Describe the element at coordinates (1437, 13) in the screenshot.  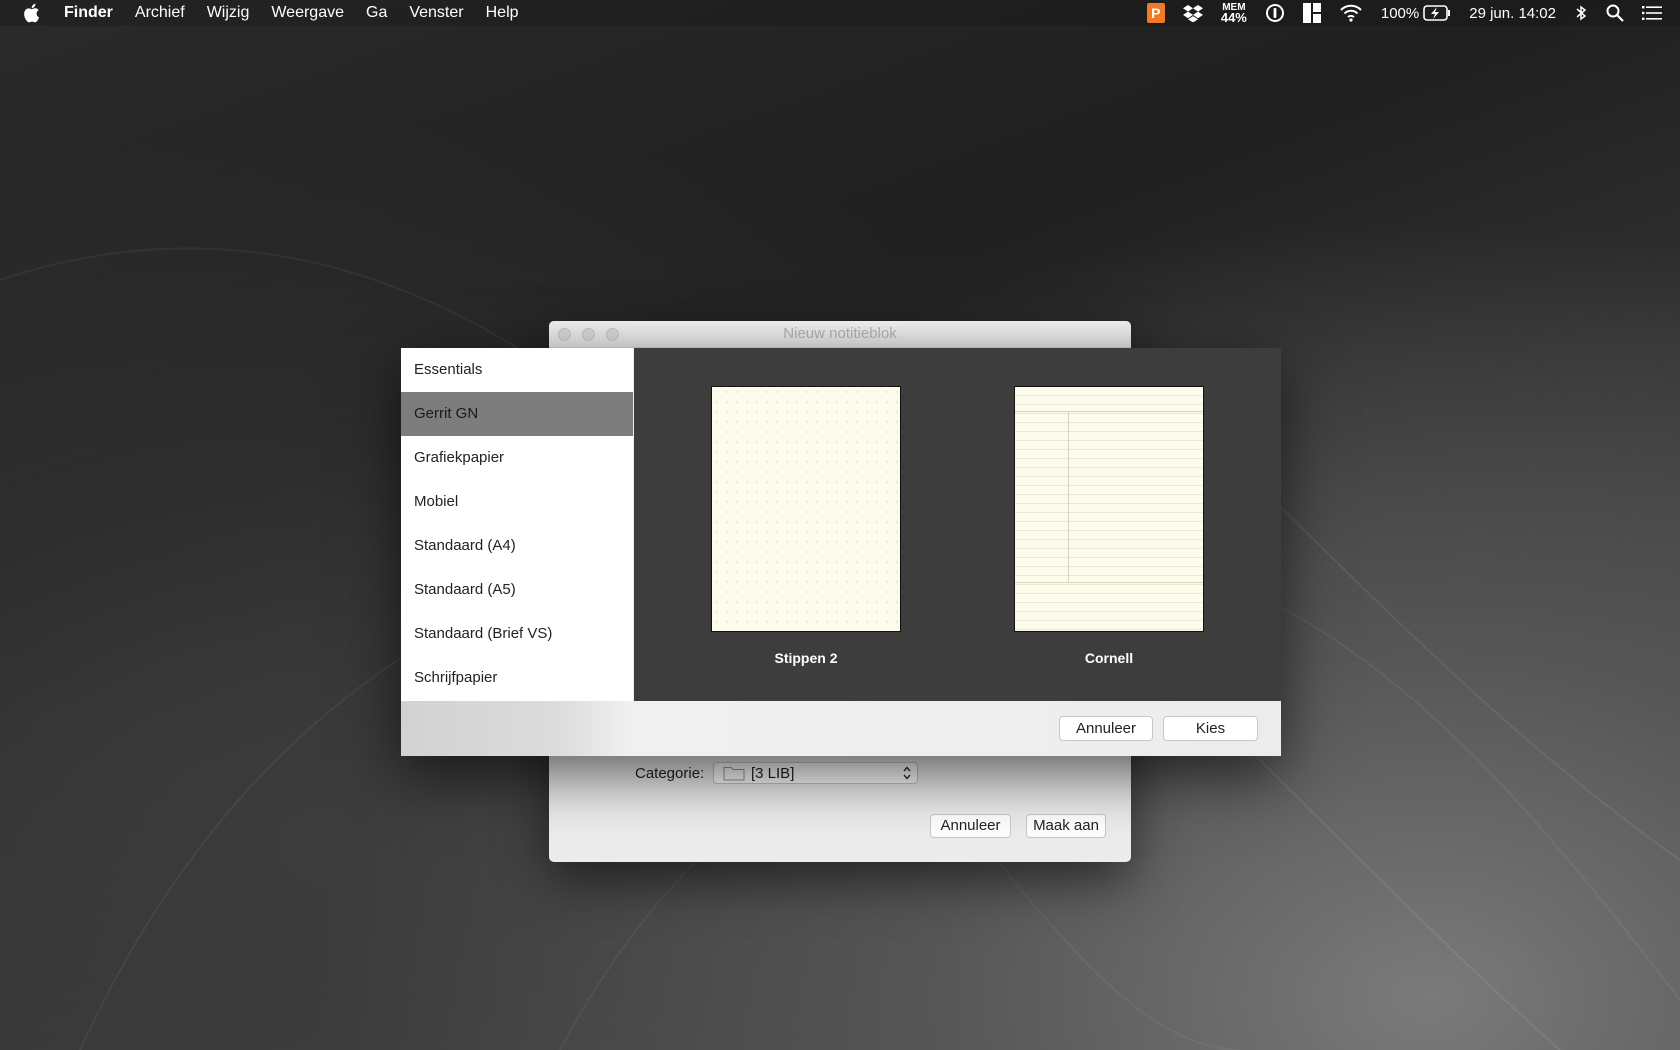
I see `battery-charging-icon` at that location.